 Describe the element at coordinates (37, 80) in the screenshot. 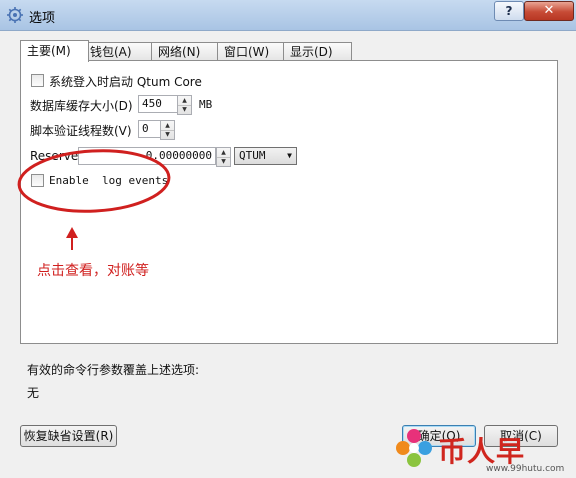

I see `start-on-login-checkbox` at that location.